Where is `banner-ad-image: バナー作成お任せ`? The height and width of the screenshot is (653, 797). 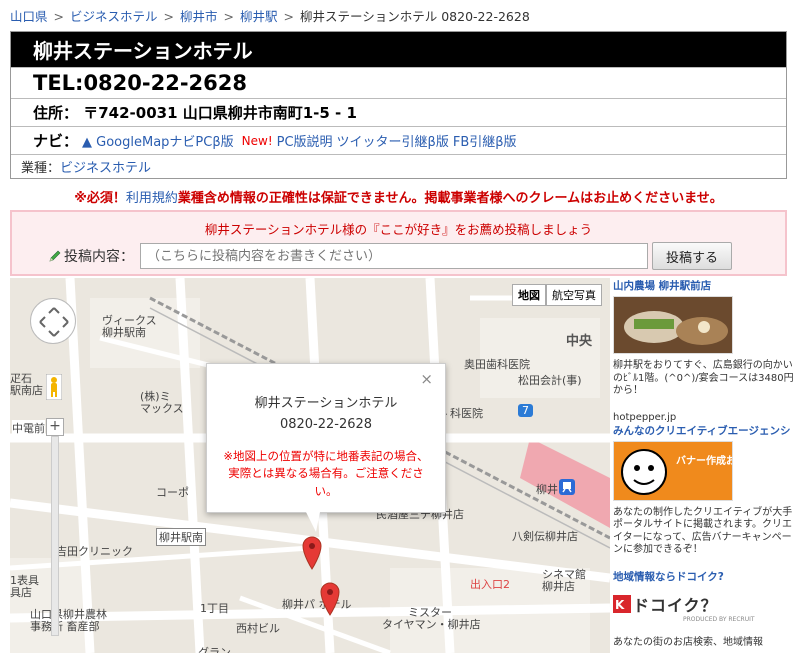
banner-ad-image: バナー作成お任せ is located at coordinates (684, 471).